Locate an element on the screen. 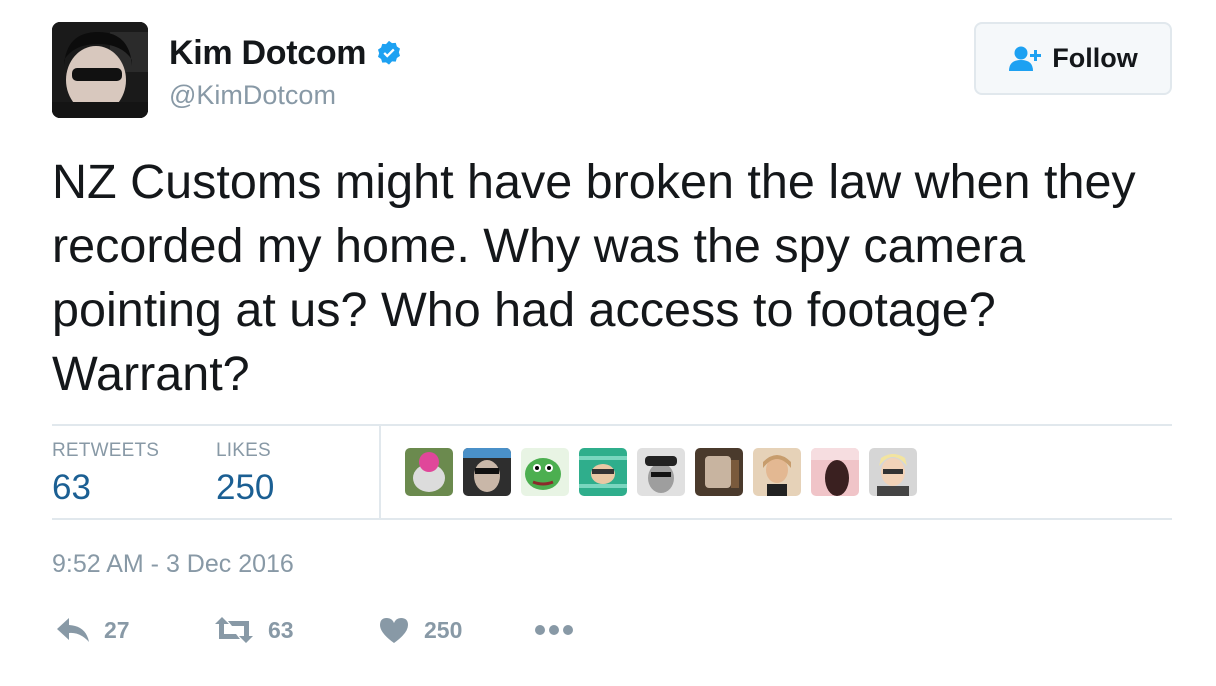 The height and width of the screenshot is (686, 1216). likes-label: LIKES is located at coordinates (243, 450).